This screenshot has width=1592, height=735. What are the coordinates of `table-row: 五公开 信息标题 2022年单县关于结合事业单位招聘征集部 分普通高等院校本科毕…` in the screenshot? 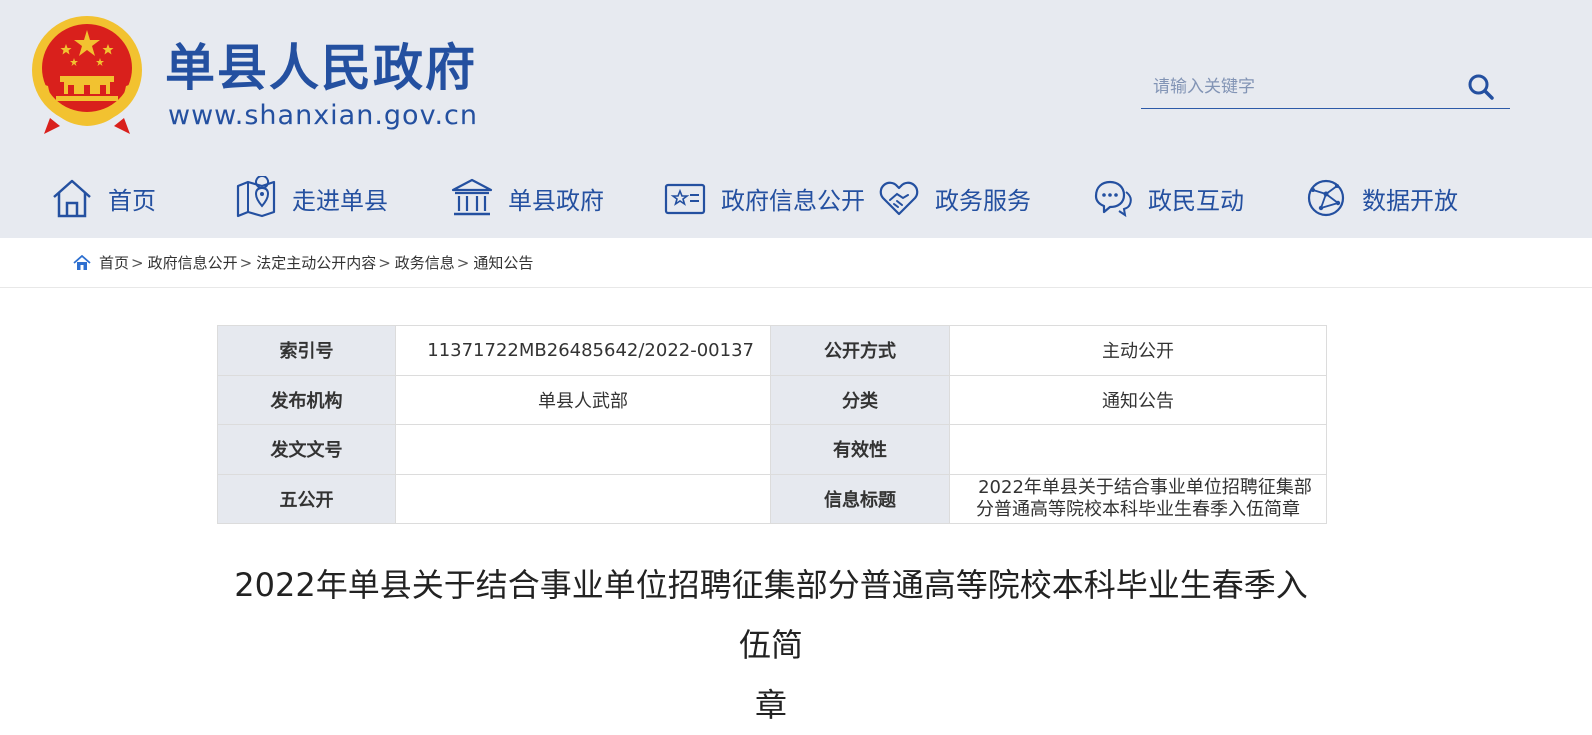 It's located at (772, 498).